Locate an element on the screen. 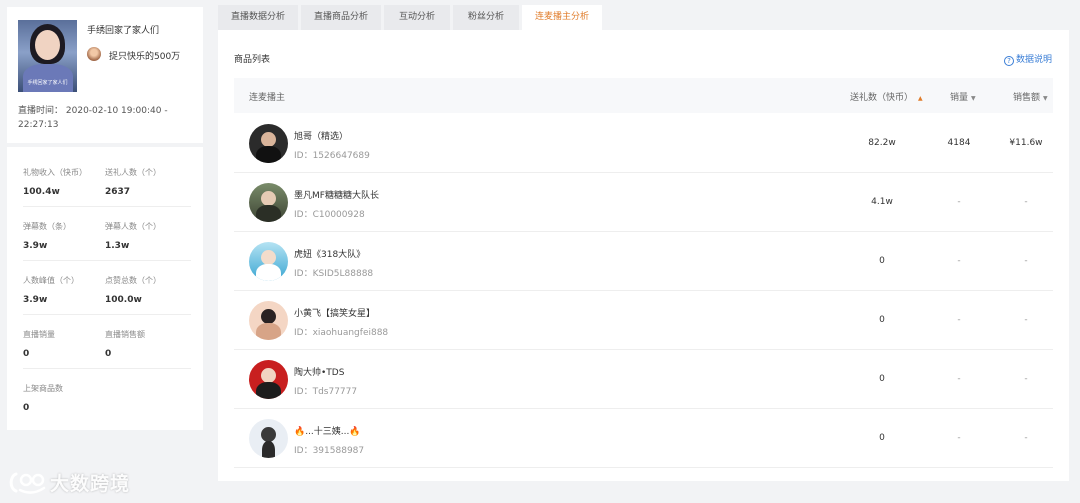 The width and height of the screenshot is (1080, 503). help-circle-icon: ? is located at coordinates (1008, 61).